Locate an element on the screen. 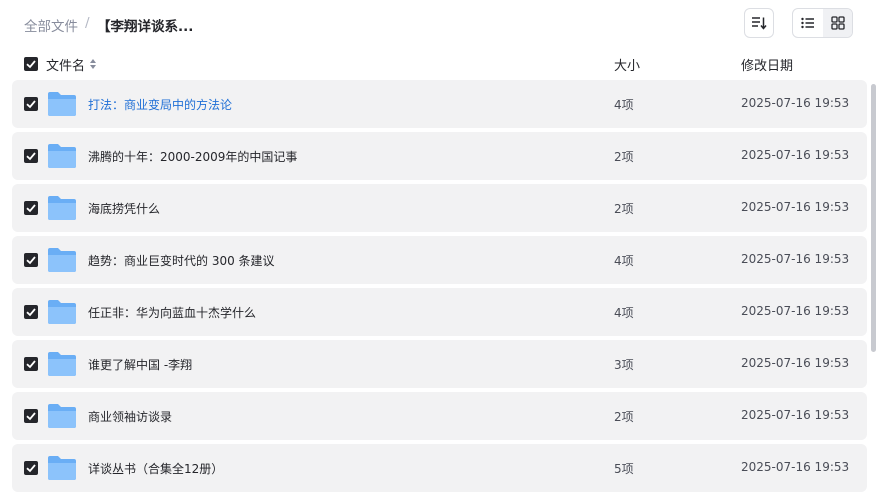  file-row: 海底捞凭什么 2项 2025-07-16 19:53 is located at coordinates (439, 208).